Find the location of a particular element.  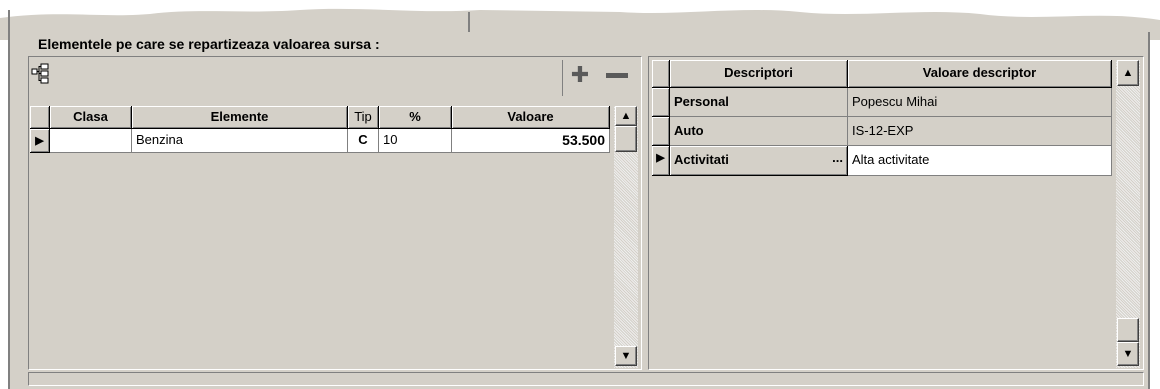

cell-elemente: Benzina is located at coordinates (240, 141).